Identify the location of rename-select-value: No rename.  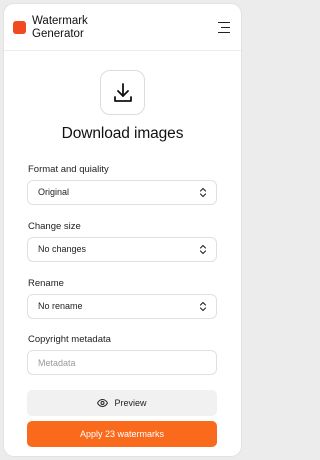
(60, 306).